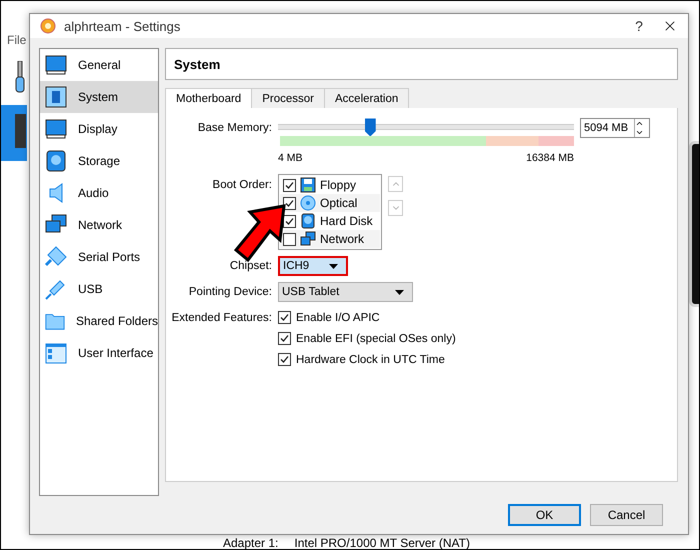 The height and width of the screenshot is (550, 700). What do you see at coordinates (20, 131) in the screenshot?
I see `vm-icon` at bounding box center [20, 131].